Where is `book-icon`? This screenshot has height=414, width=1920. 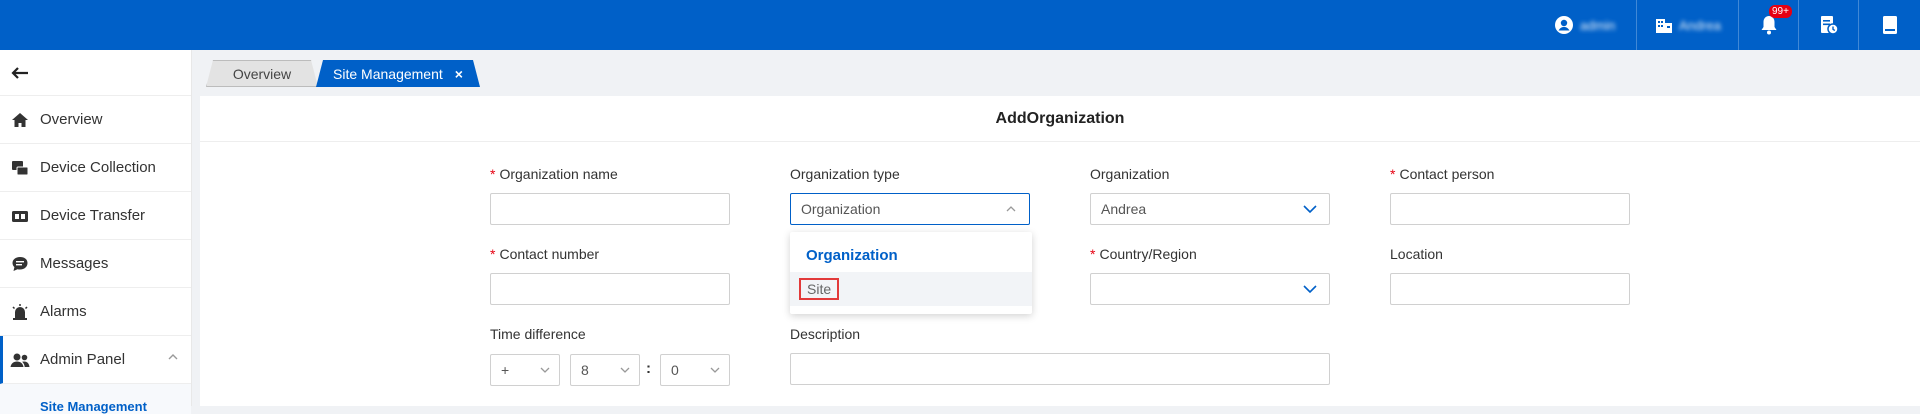 book-icon is located at coordinates (1889, 25).